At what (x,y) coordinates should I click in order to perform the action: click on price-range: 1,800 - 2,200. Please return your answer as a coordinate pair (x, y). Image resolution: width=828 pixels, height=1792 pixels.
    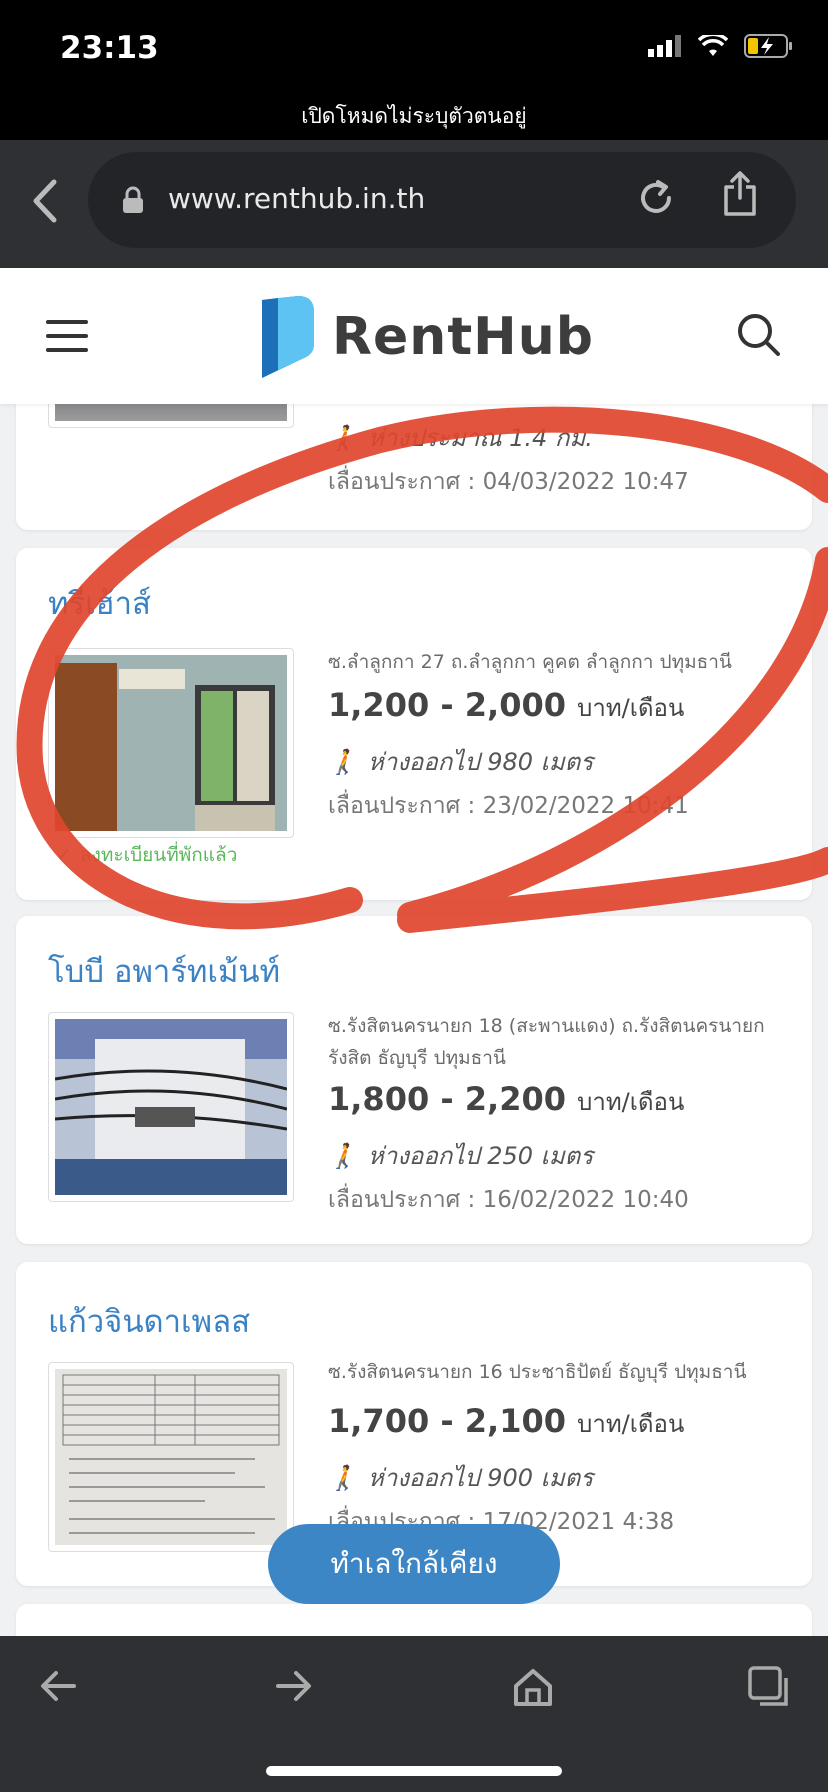
    Looking at the image, I should click on (447, 1099).